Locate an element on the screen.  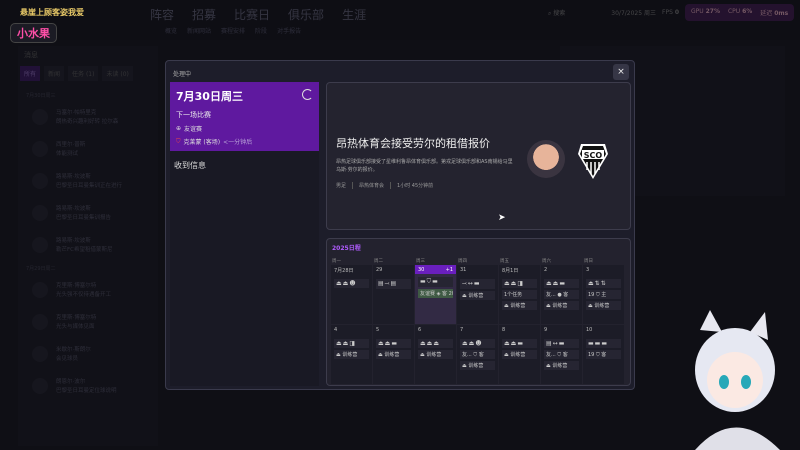
calendar-day: 8月1日 ⏏⏏◨ 1个任务 ⏏ 训练营 is located at coordinates (519, 294).